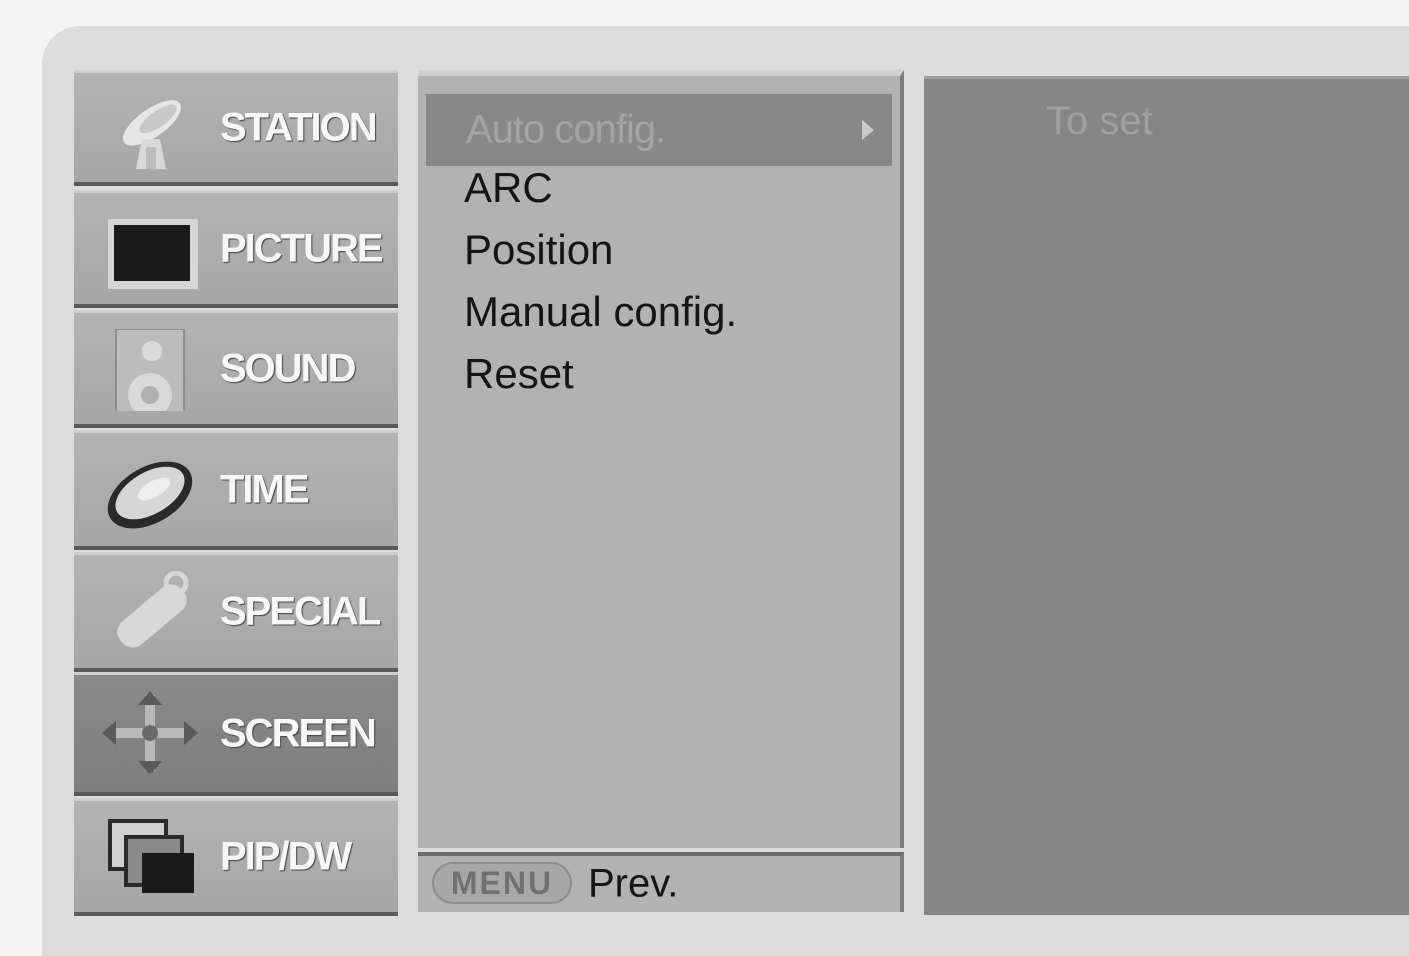  What do you see at coordinates (508, 188) in the screenshot?
I see `submenu-item-arc: ARC` at bounding box center [508, 188].